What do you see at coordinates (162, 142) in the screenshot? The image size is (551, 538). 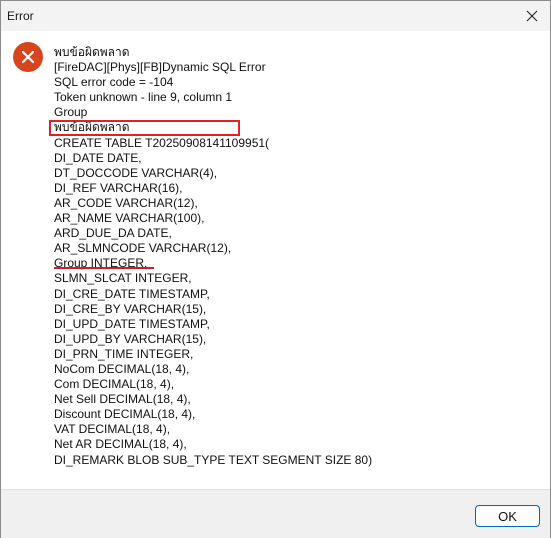 I see `message-line: CREATE TABLE T20250908141109951(` at bounding box center [162, 142].